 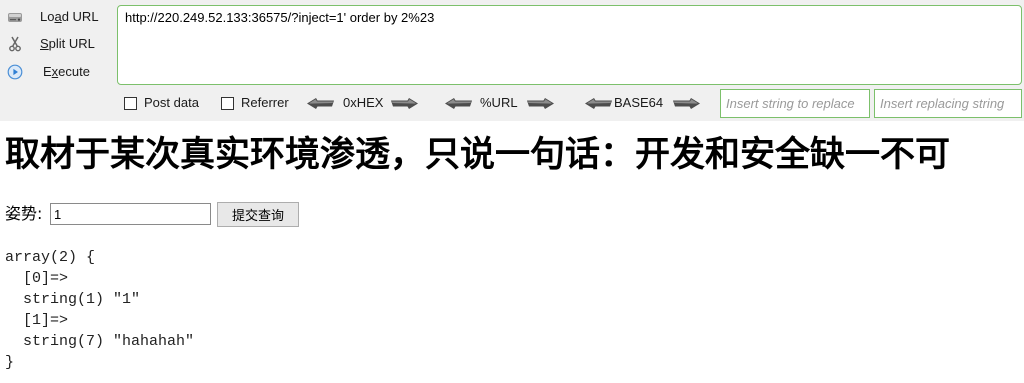 I want to click on hex-right-arrow-button, so click(x=404, y=103).